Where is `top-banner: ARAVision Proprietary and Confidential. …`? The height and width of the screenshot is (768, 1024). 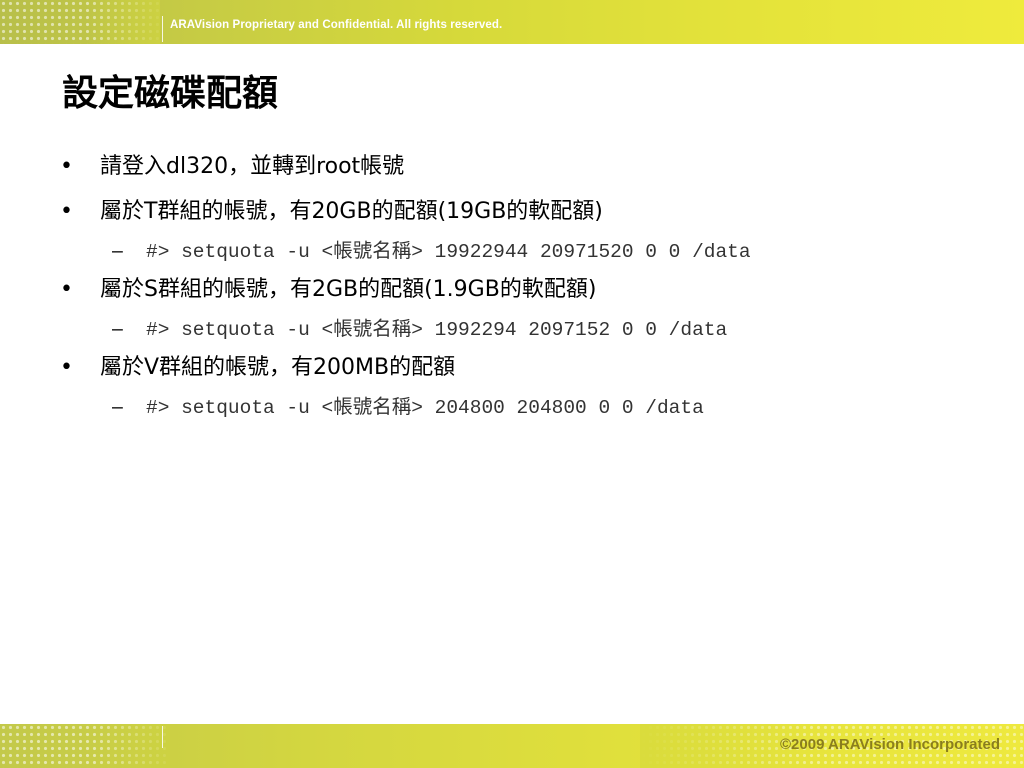 top-banner: ARAVision Proprietary and Confidential. … is located at coordinates (512, 22).